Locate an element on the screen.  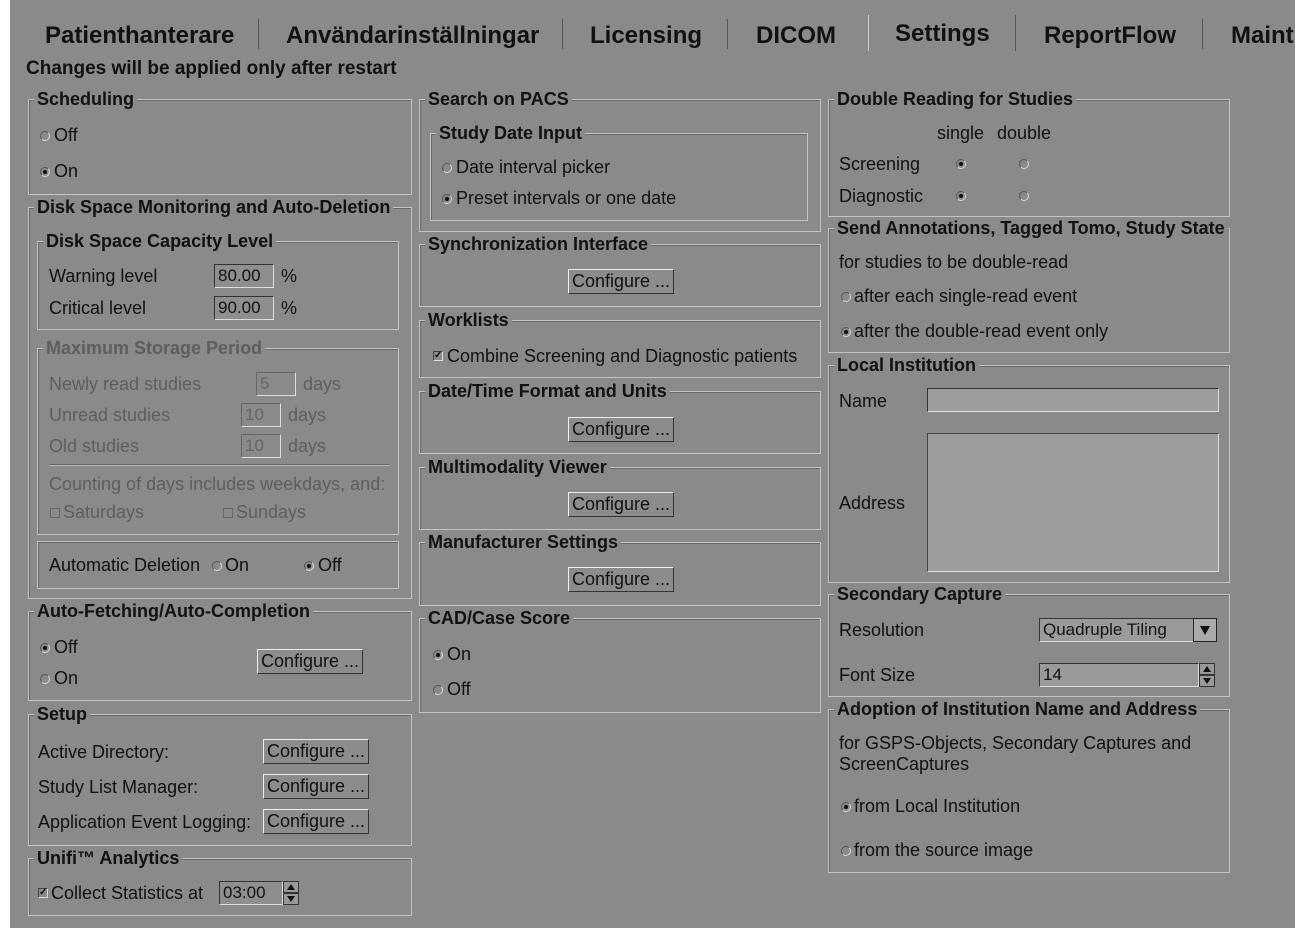
newly-read-label: Newly read studies is located at coordinates (125, 384).